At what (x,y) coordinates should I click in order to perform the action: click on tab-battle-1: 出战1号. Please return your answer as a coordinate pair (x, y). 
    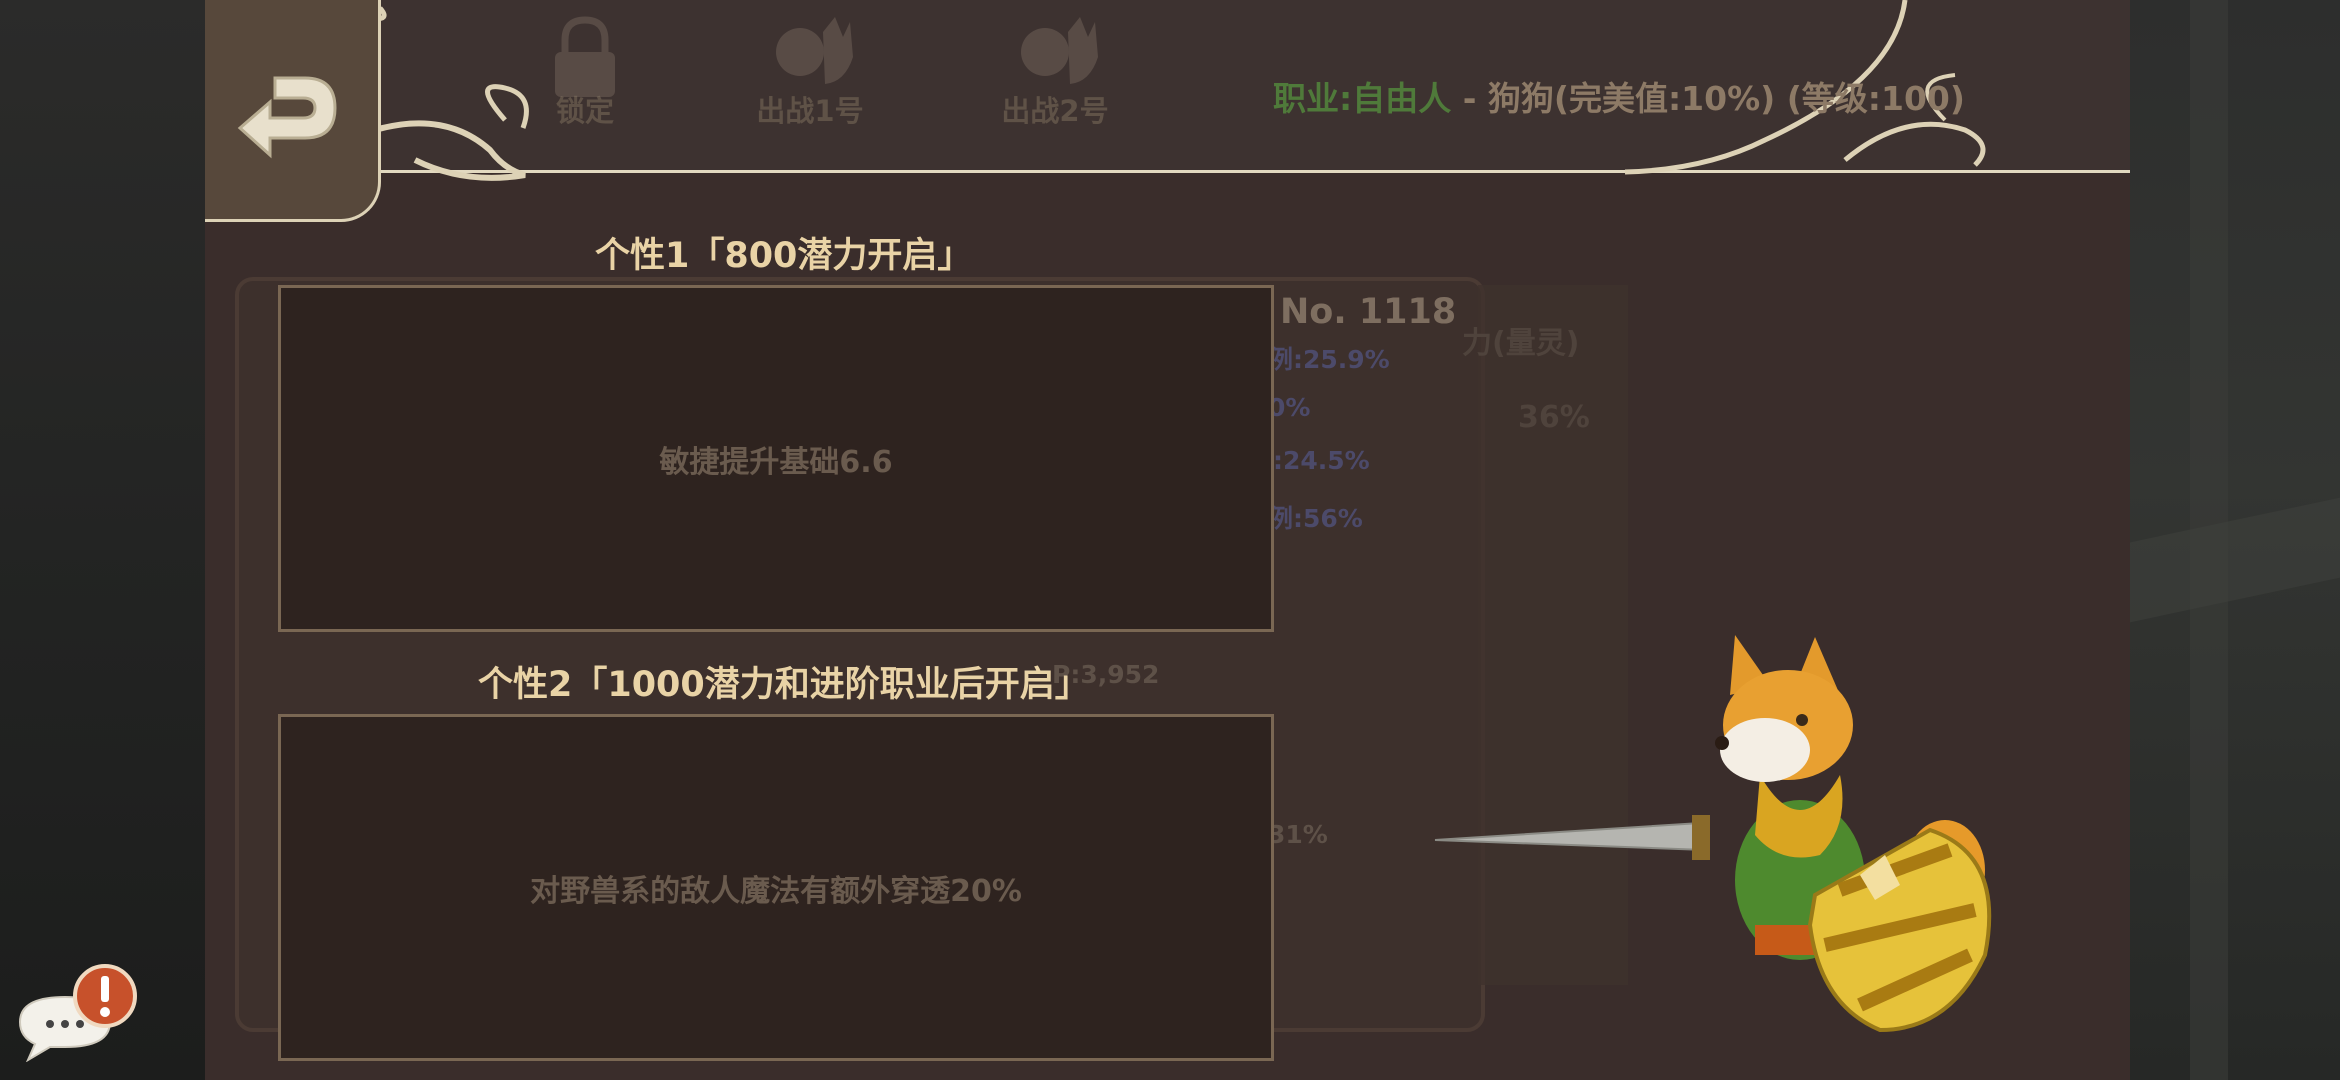
    Looking at the image, I should click on (810, 71).